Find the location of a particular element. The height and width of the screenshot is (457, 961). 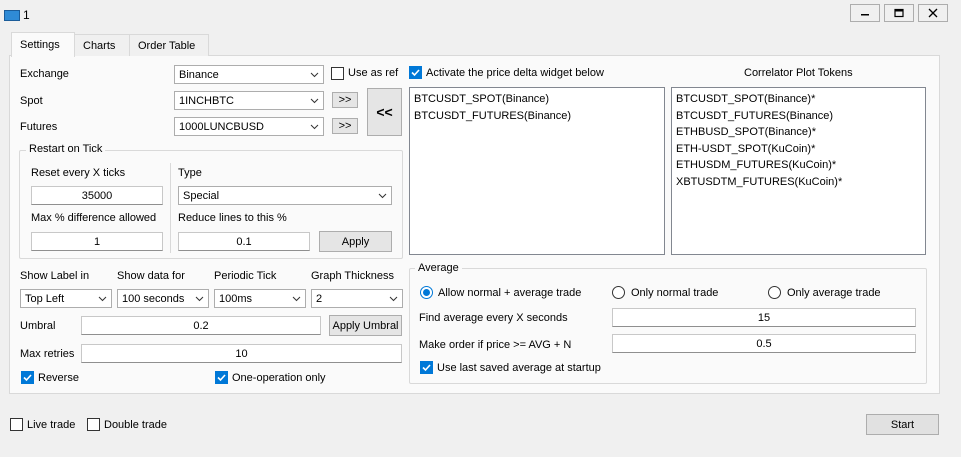

add-futures-button: >> is located at coordinates (345, 126).